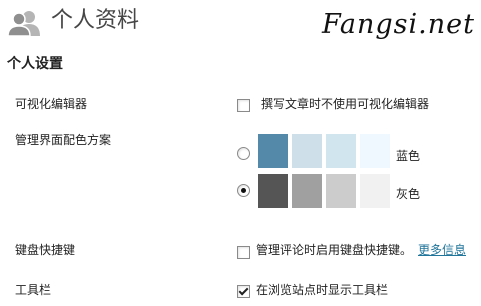 The width and height of the screenshot is (481, 306). I want to click on scheme-radio-grey, so click(243, 190).